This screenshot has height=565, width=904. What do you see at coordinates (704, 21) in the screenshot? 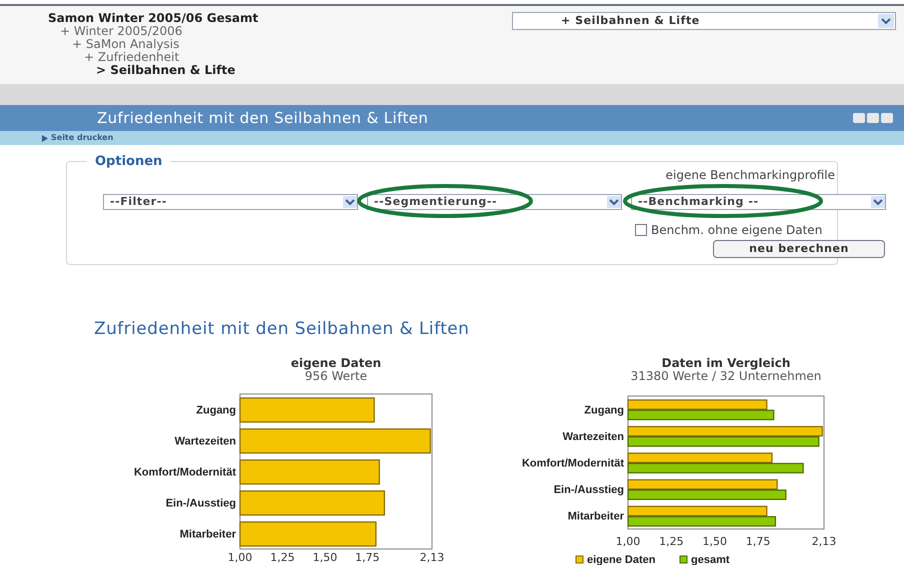
I see `page-select: + Seilbahnen & Lifte` at bounding box center [704, 21].